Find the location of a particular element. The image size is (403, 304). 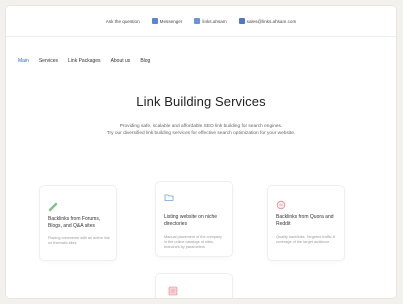

email-link: sales@links.ahsam.com is located at coordinates (267, 21).